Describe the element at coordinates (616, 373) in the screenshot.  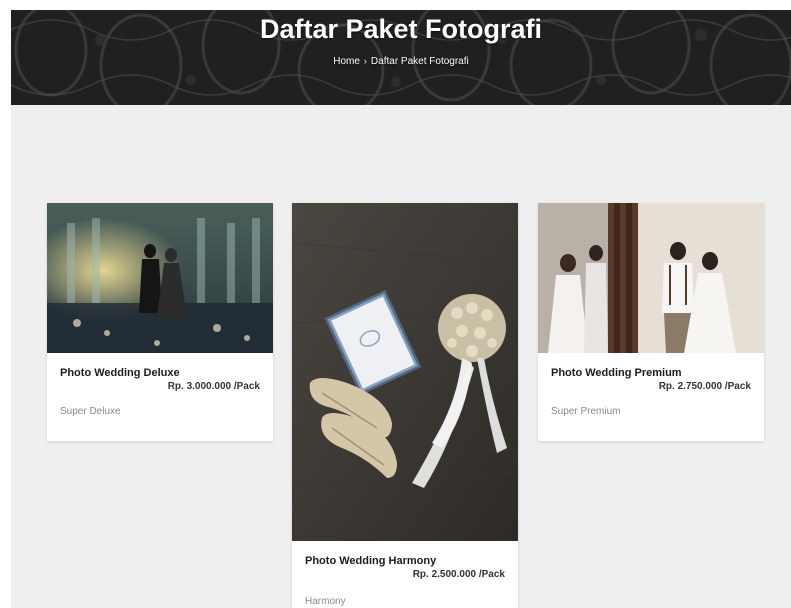
I see `package-name: Photo Wedding Premium` at that location.